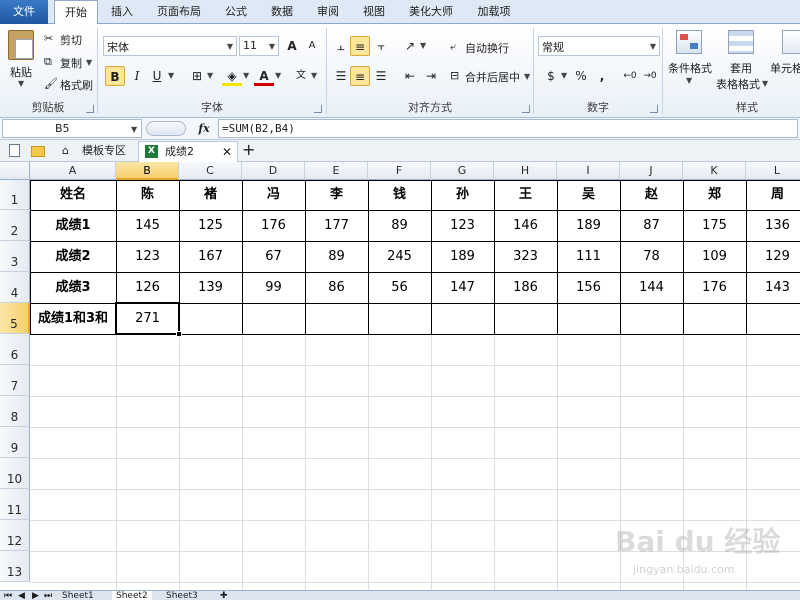 The width and height of the screenshot is (800, 600). I want to click on formula-bar-resize-handle, so click(166, 128).